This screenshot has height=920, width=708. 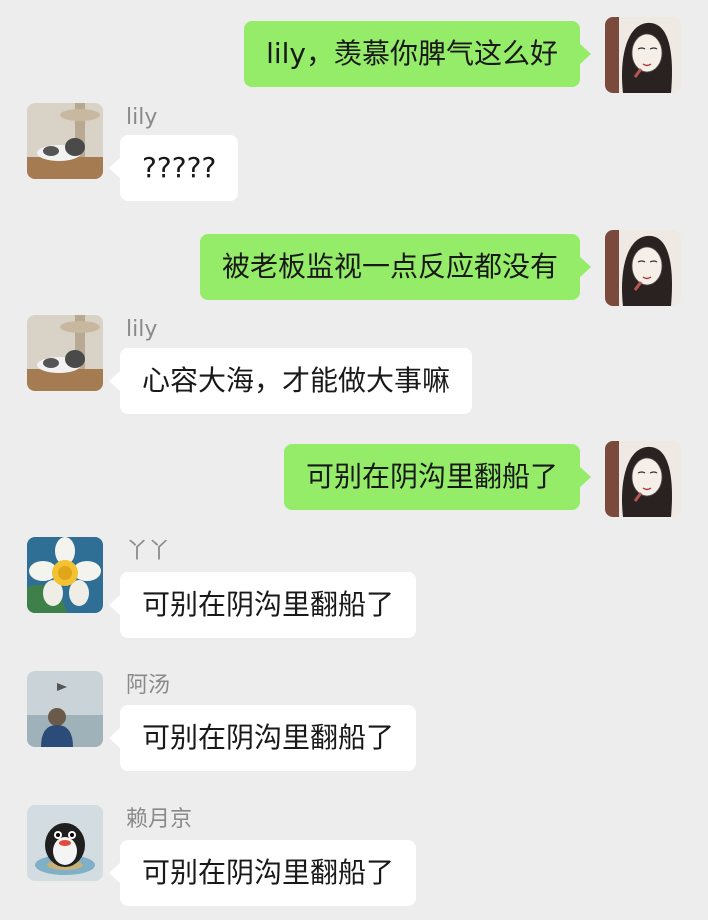 What do you see at coordinates (65, 843) in the screenshot?
I see `penguin-avatar` at bounding box center [65, 843].